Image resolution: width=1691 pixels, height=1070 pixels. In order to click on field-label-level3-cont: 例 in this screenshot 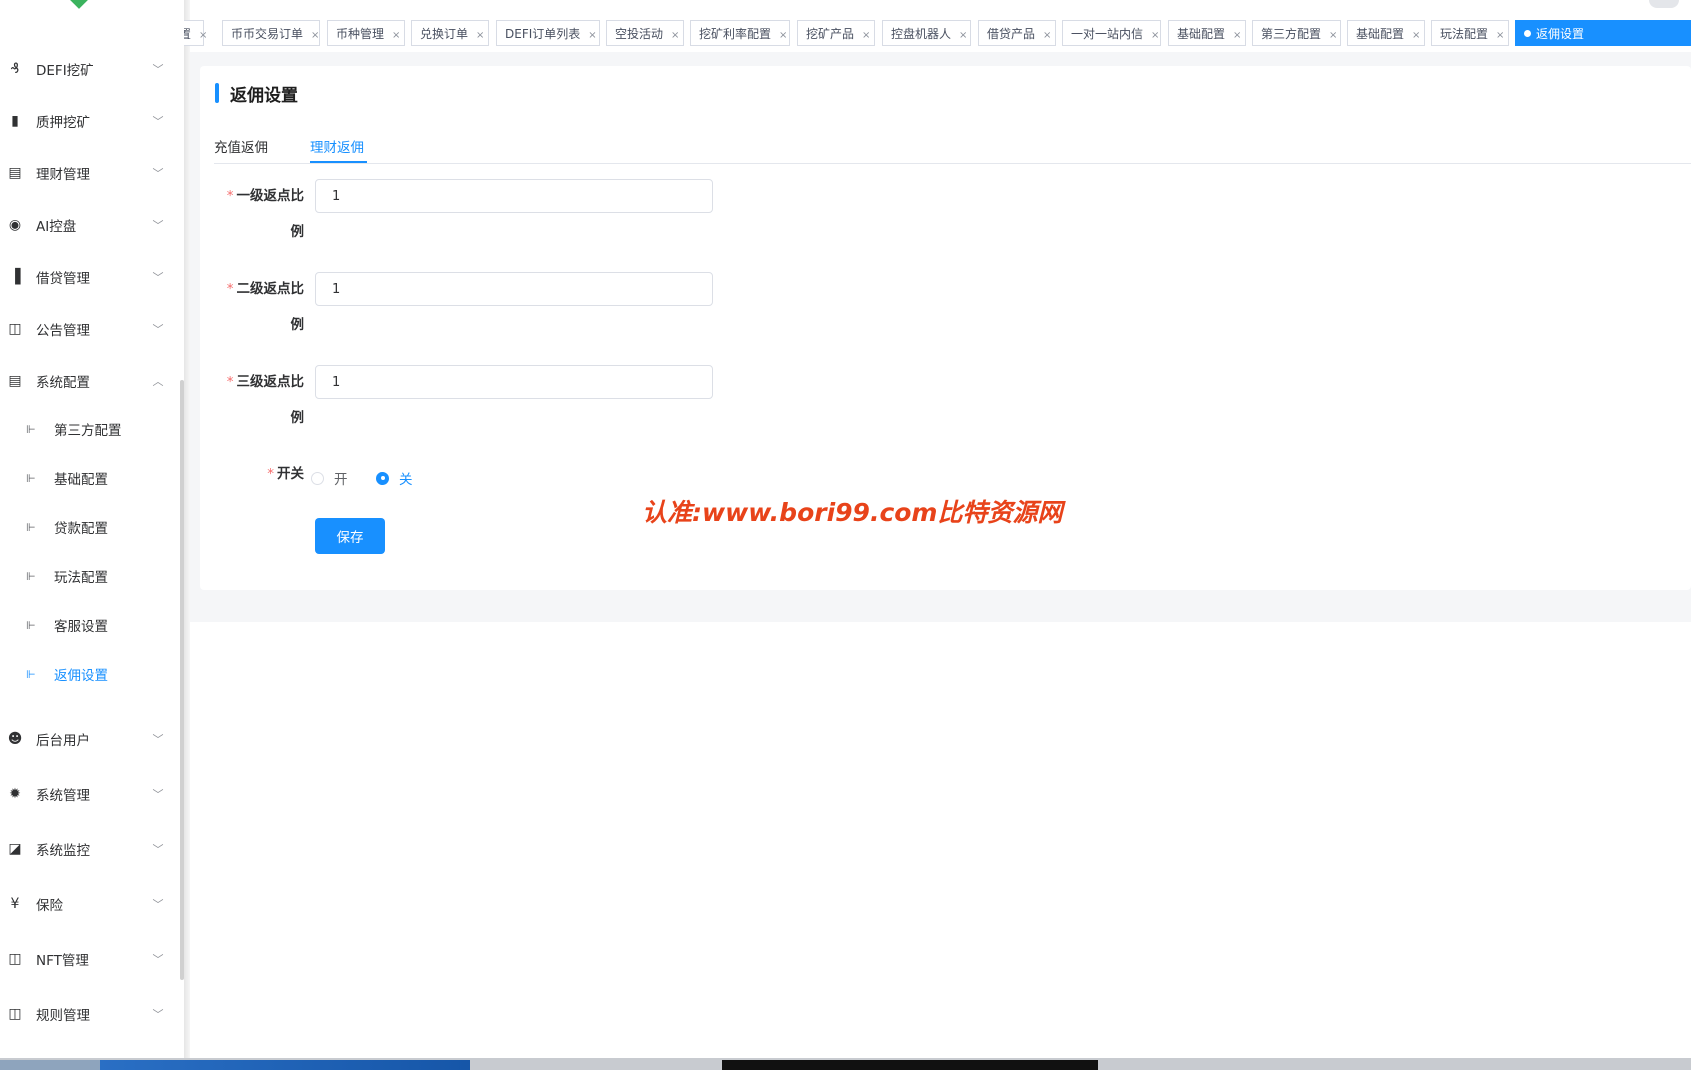, I will do `click(259, 418)`.